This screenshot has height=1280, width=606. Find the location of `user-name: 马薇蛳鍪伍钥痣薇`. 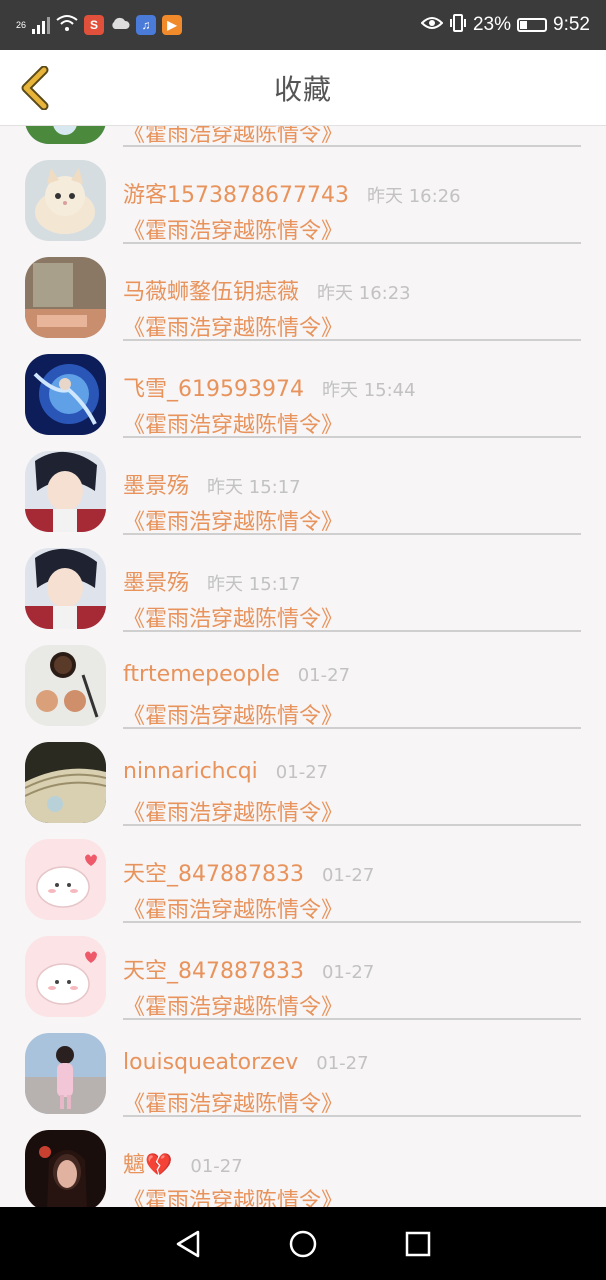

user-name: 马薇蛳鍪伍钥痣薇 is located at coordinates (211, 290).